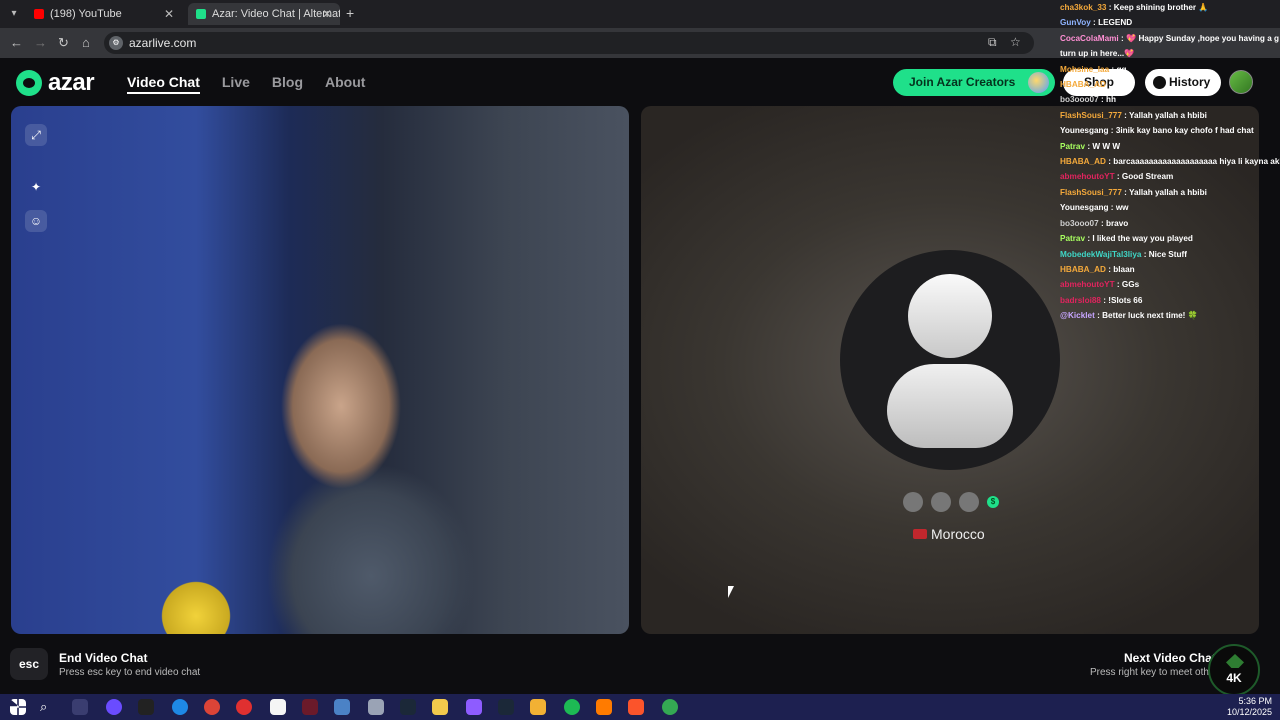  I want to click on creators-globe-icon, so click(1038, 82).